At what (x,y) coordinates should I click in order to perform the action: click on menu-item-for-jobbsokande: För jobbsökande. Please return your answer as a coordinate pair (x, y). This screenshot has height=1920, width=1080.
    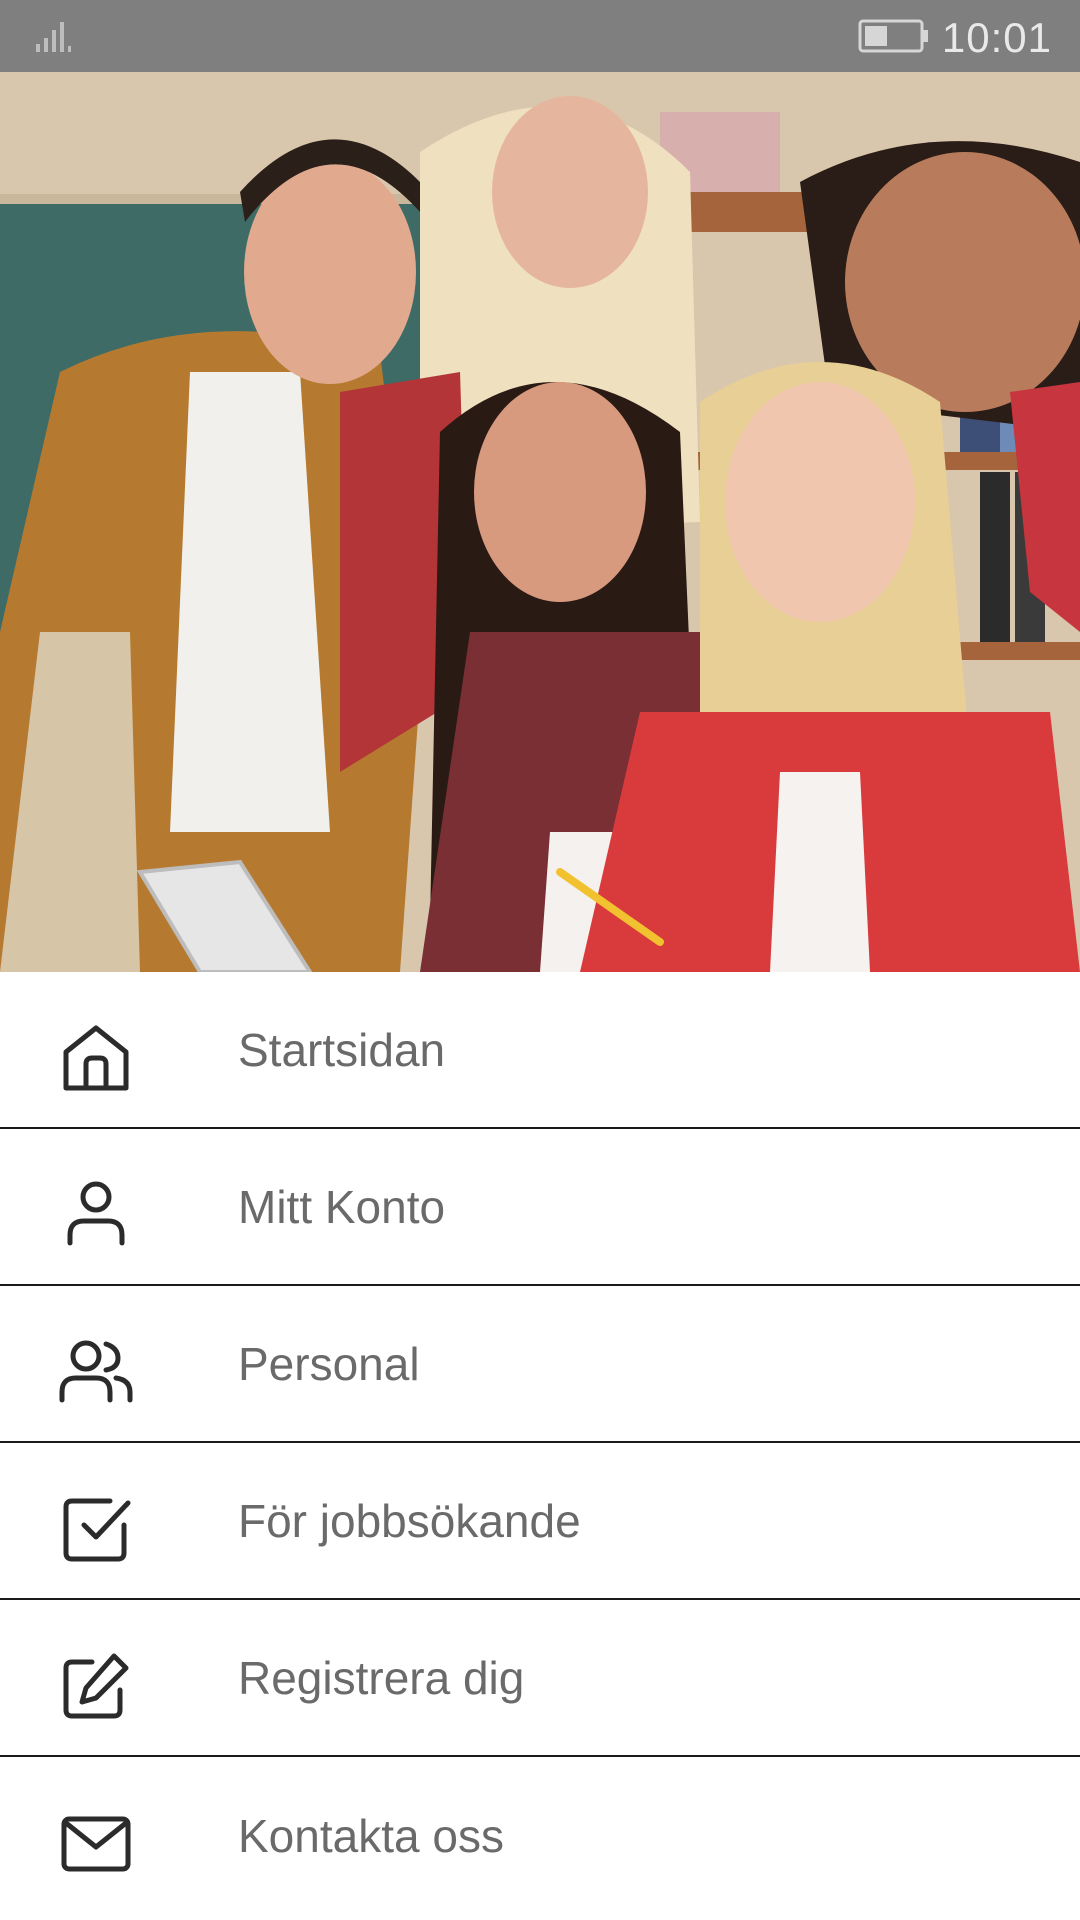
    Looking at the image, I should click on (540, 1521).